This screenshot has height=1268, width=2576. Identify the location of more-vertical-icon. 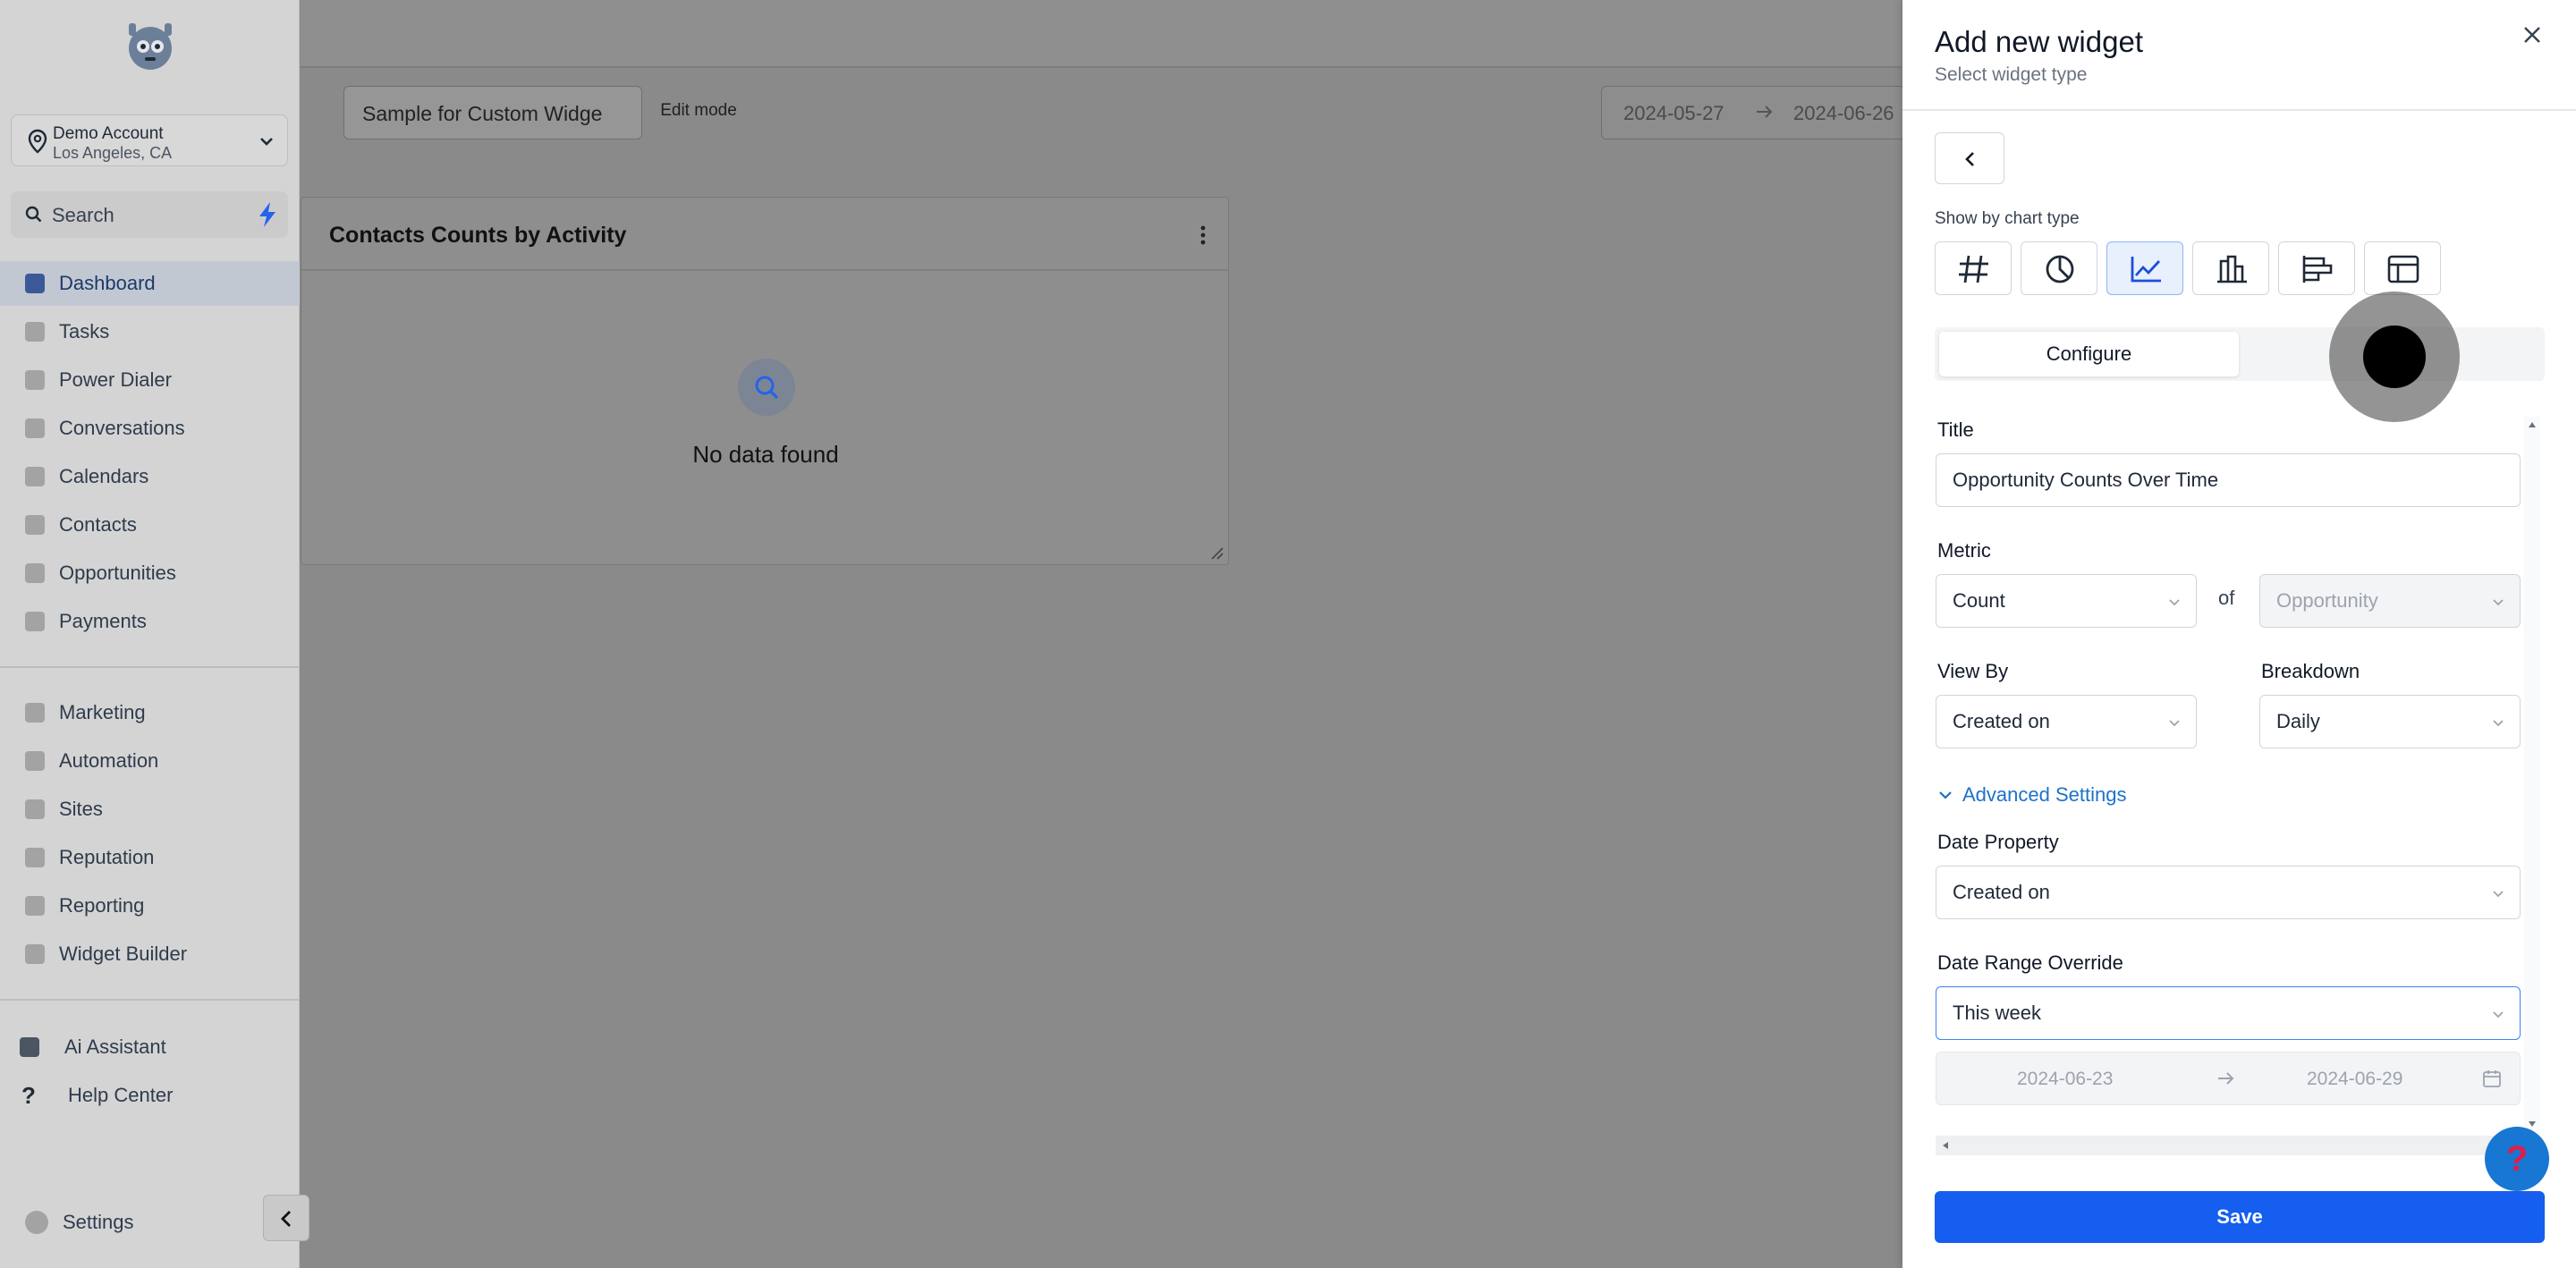
(1203, 235).